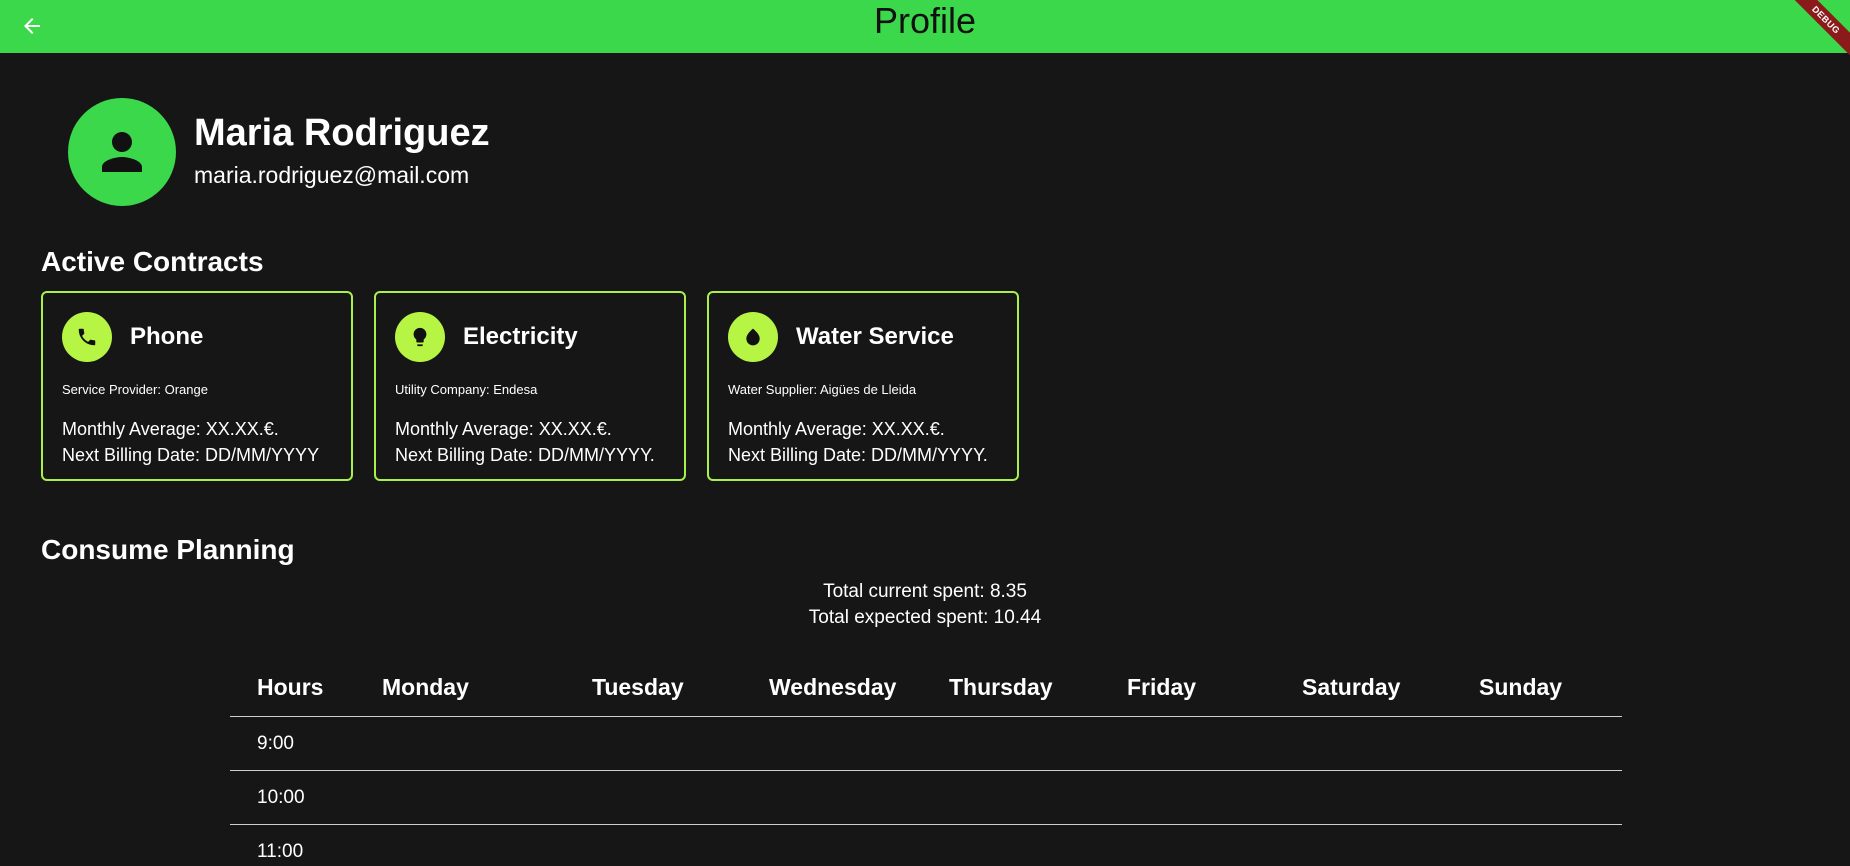 The width and height of the screenshot is (1850, 866). What do you see at coordinates (925, 591) in the screenshot?
I see `total-current-spent: Total current spent: 8.35` at bounding box center [925, 591].